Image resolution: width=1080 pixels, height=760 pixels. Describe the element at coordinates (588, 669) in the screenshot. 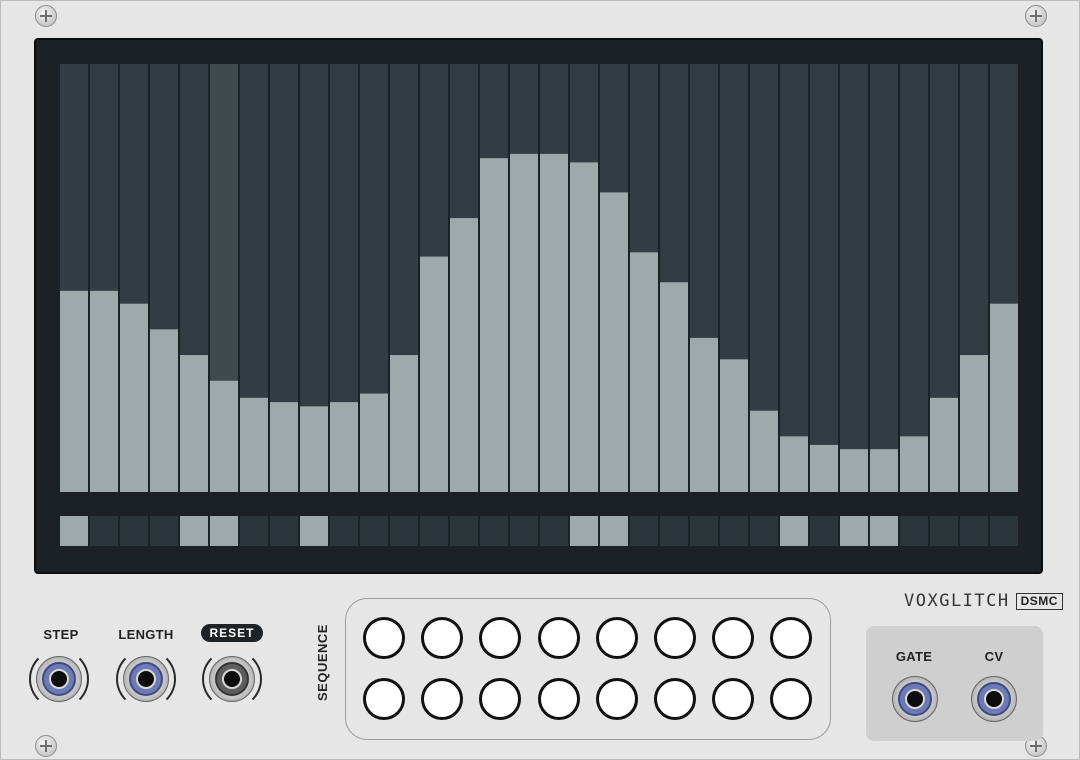

I see `sequence-frame` at that location.